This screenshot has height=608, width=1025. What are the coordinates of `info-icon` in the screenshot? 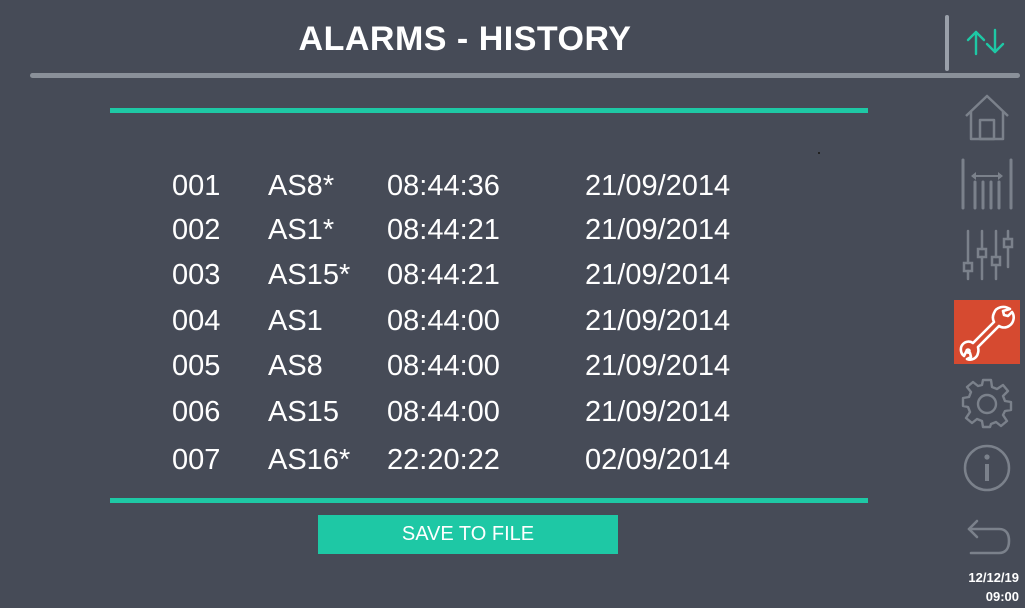 It's located at (987, 468).